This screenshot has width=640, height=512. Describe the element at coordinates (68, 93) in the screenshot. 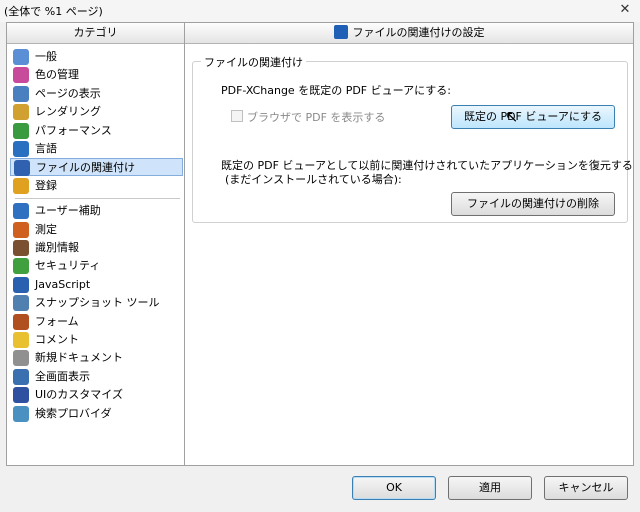

I see `category-label: ページの表示` at that location.